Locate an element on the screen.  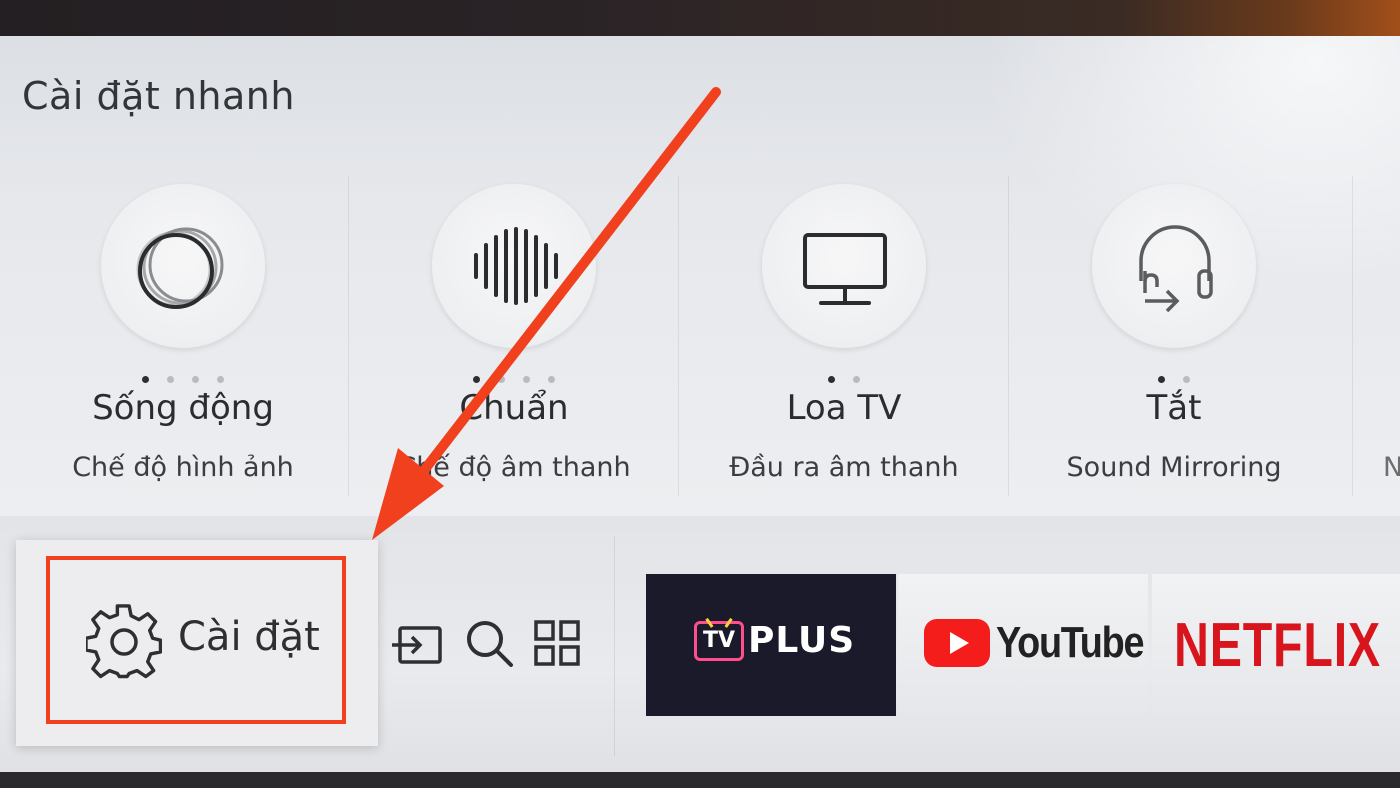
picture-mode-icon is located at coordinates (183, 266).